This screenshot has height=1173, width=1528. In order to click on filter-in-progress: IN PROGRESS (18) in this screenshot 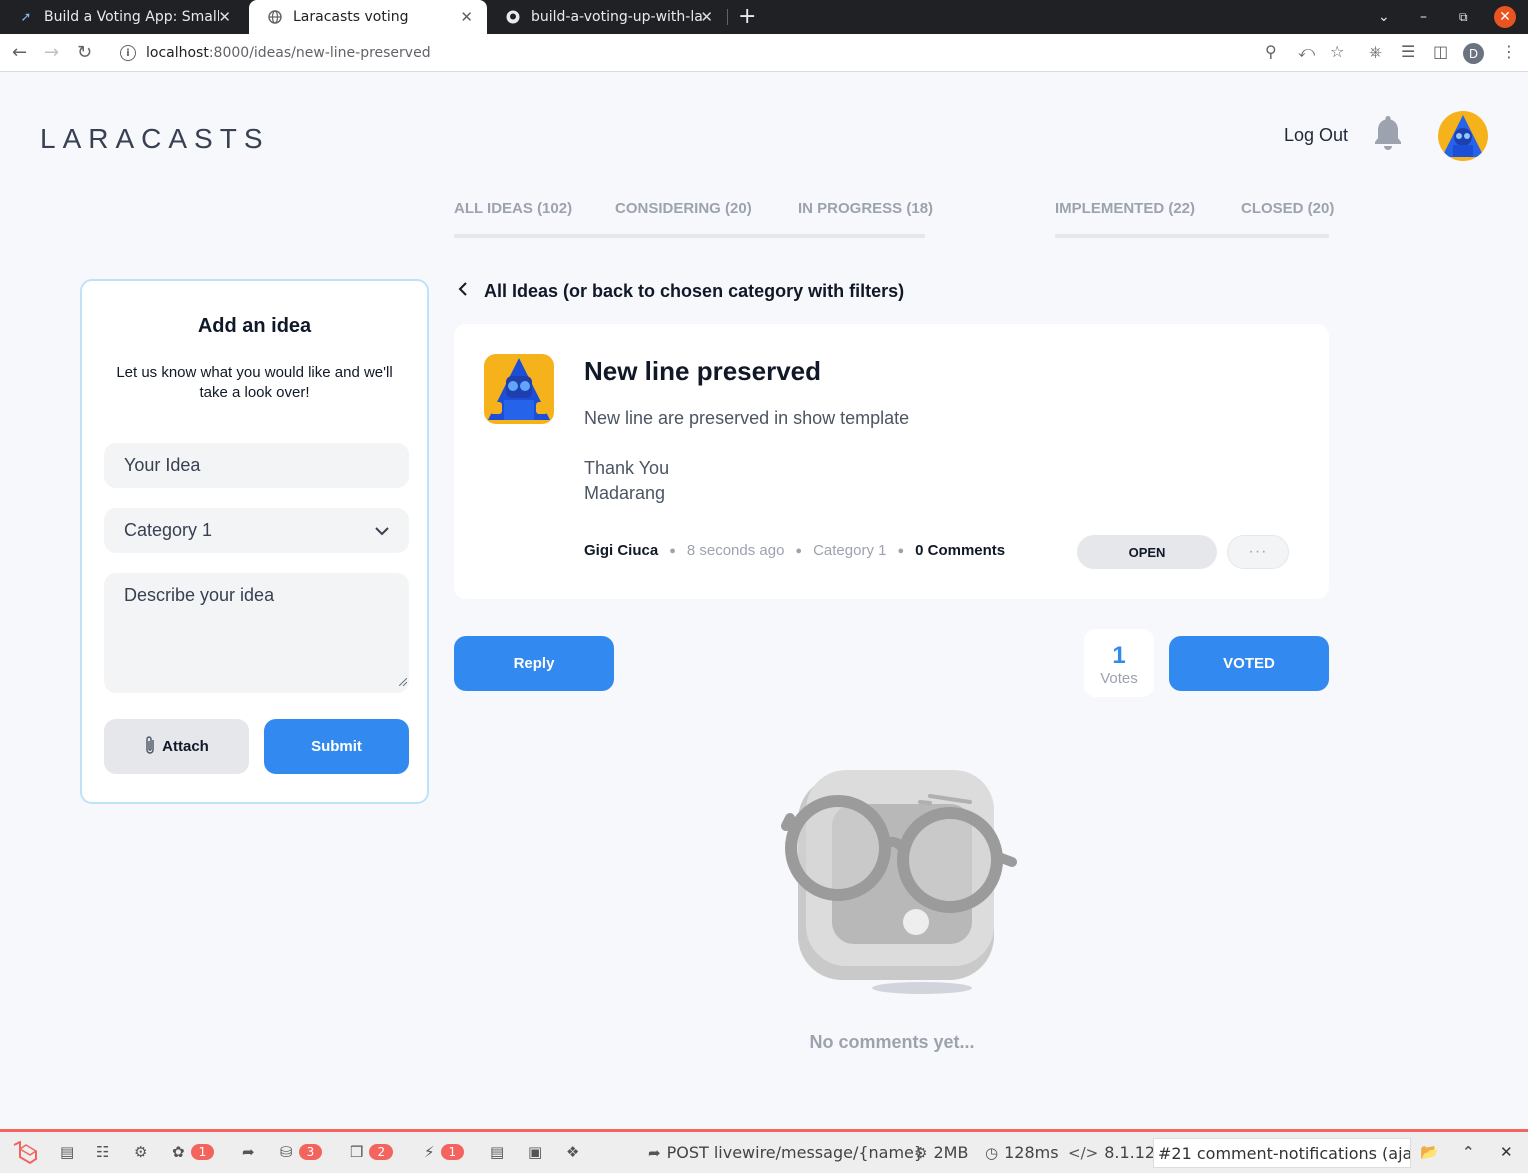, I will do `click(865, 208)`.